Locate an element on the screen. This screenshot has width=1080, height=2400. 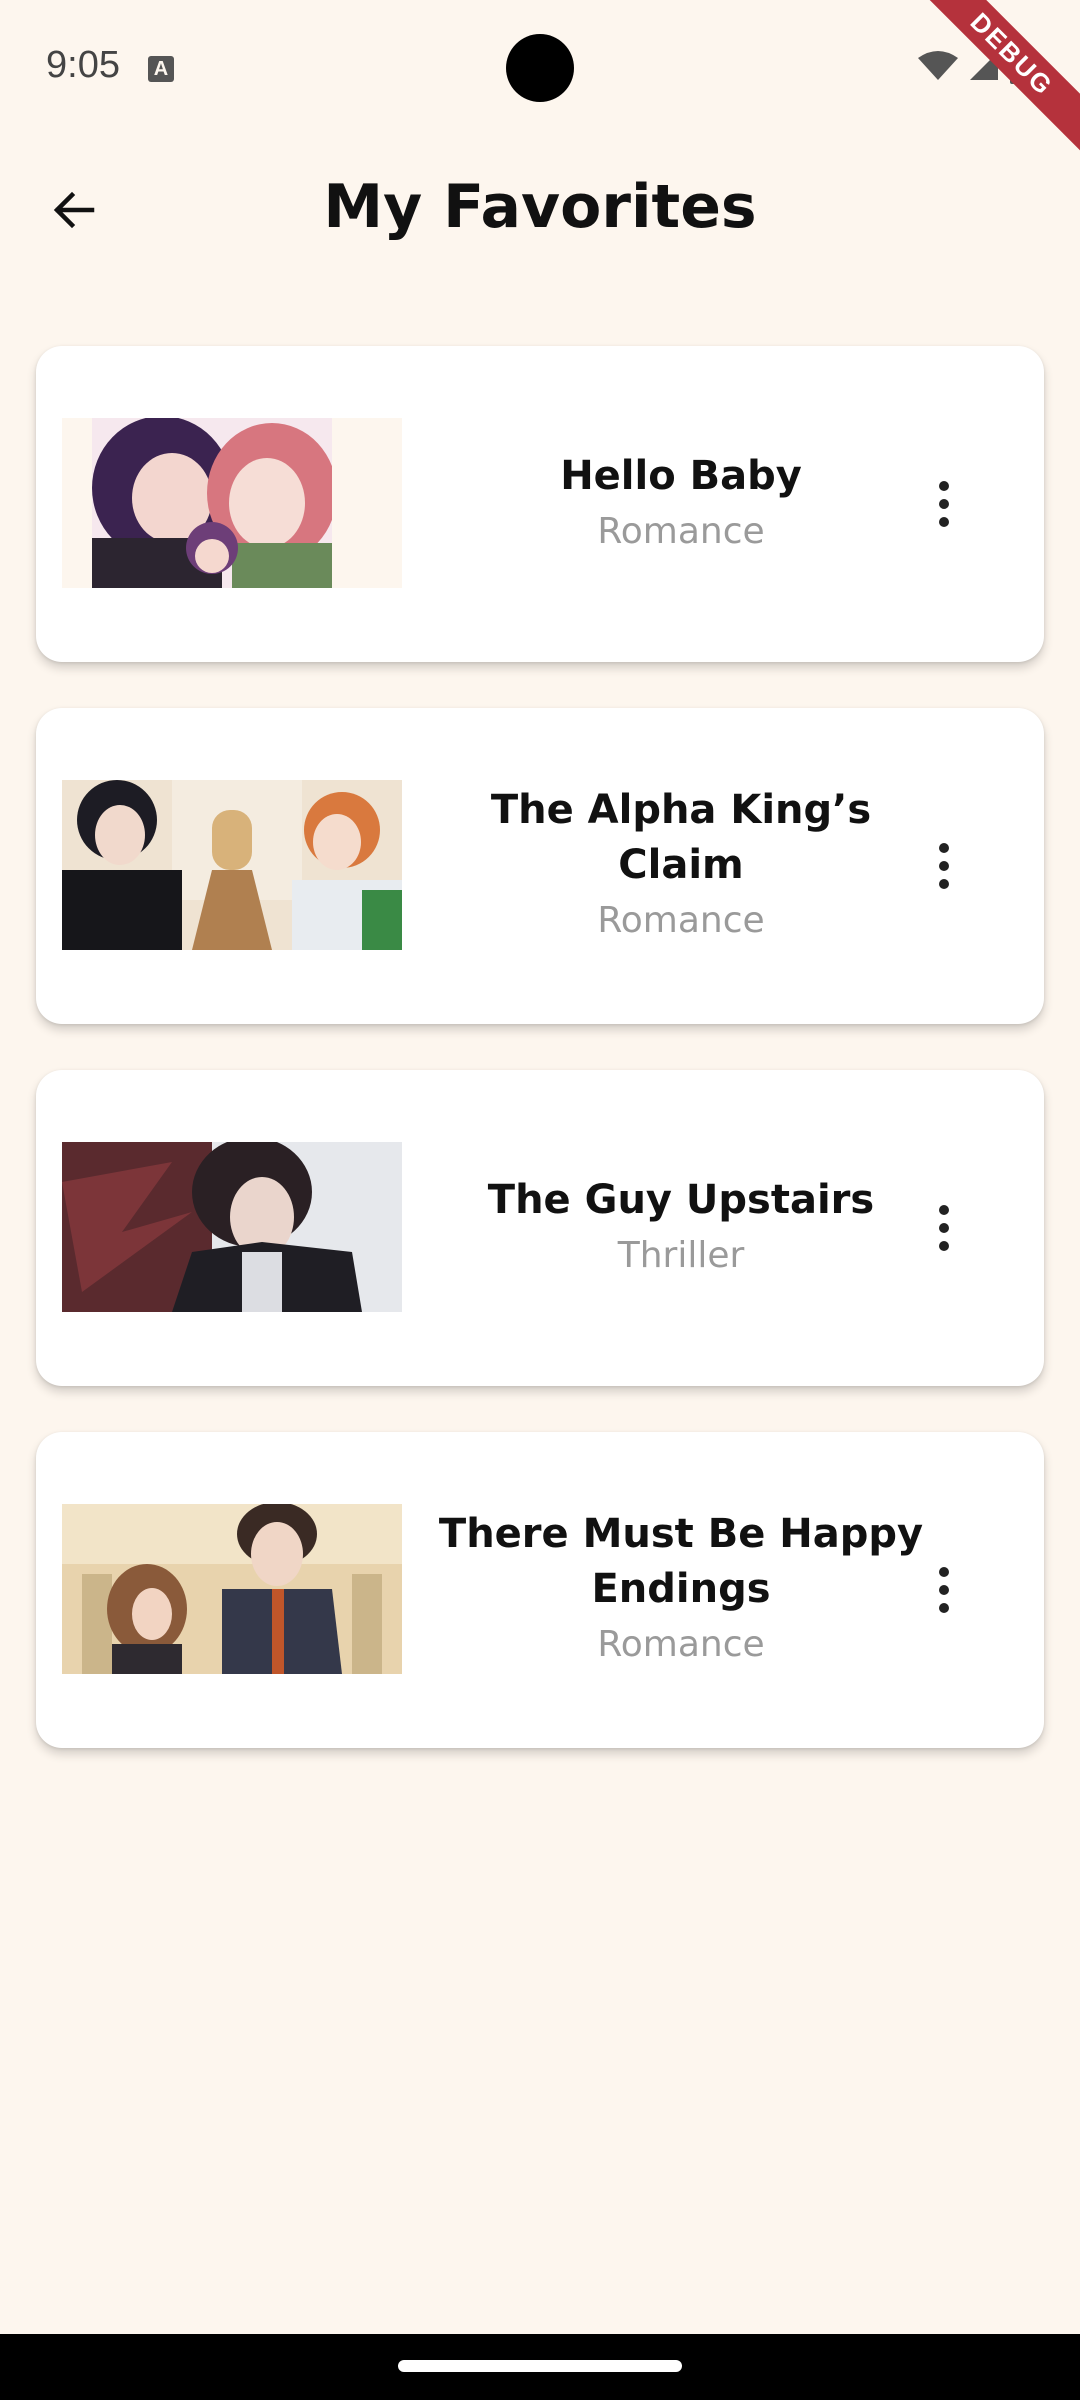
system-nav-bar is located at coordinates (540, 2367).